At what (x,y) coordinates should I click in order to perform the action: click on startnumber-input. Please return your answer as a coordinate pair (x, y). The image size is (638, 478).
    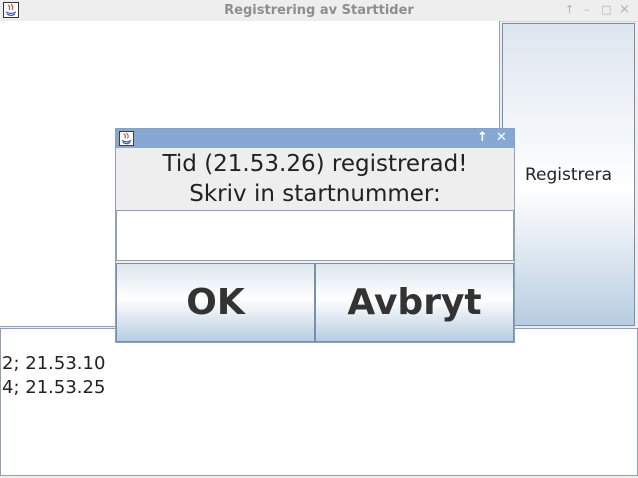
    Looking at the image, I should click on (315, 235).